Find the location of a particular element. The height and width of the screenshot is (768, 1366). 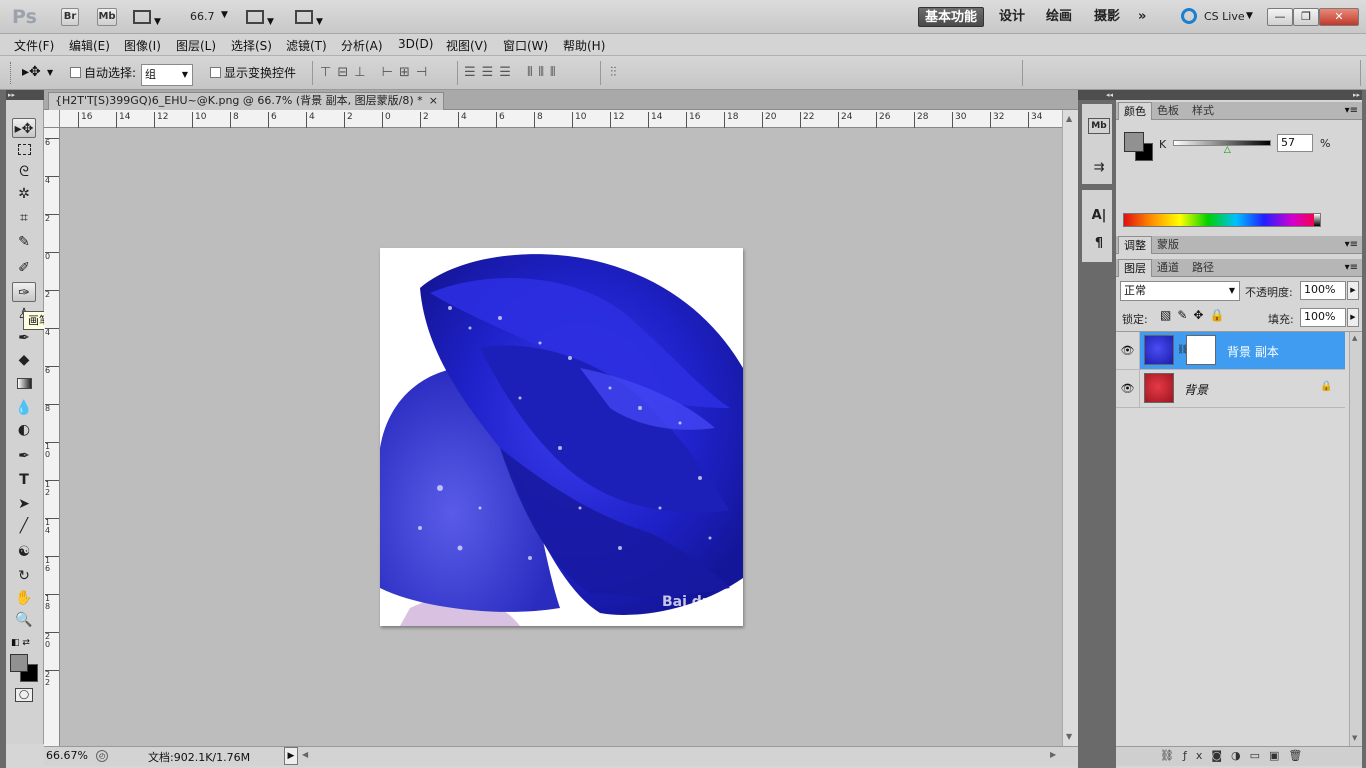

collapse-strip-icon: ◂◂ is located at coordinates (1097, 95).